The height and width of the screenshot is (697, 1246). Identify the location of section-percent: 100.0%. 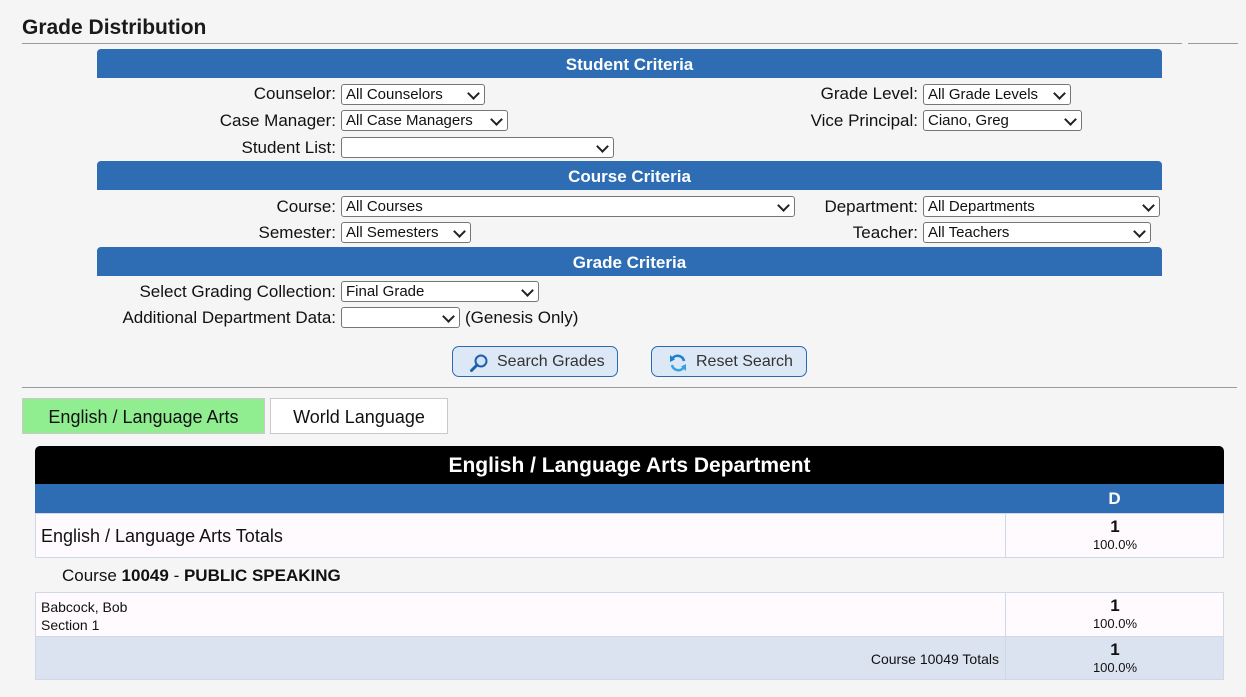
(1115, 623).